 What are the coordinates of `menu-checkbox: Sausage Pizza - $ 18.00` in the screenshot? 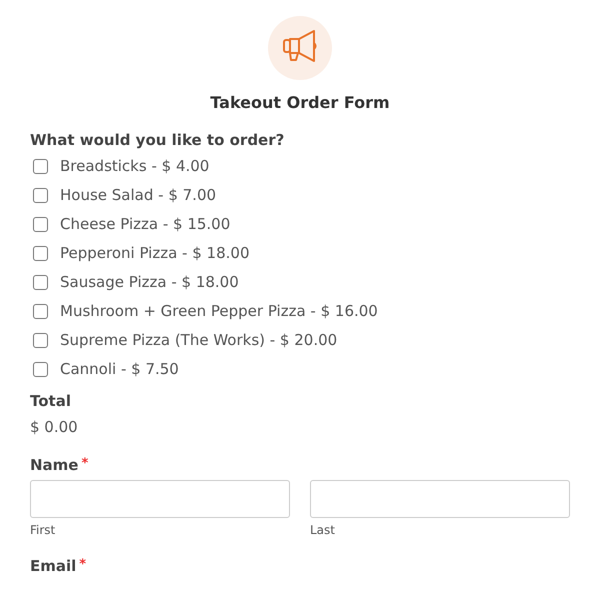 It's located at (301, 282).